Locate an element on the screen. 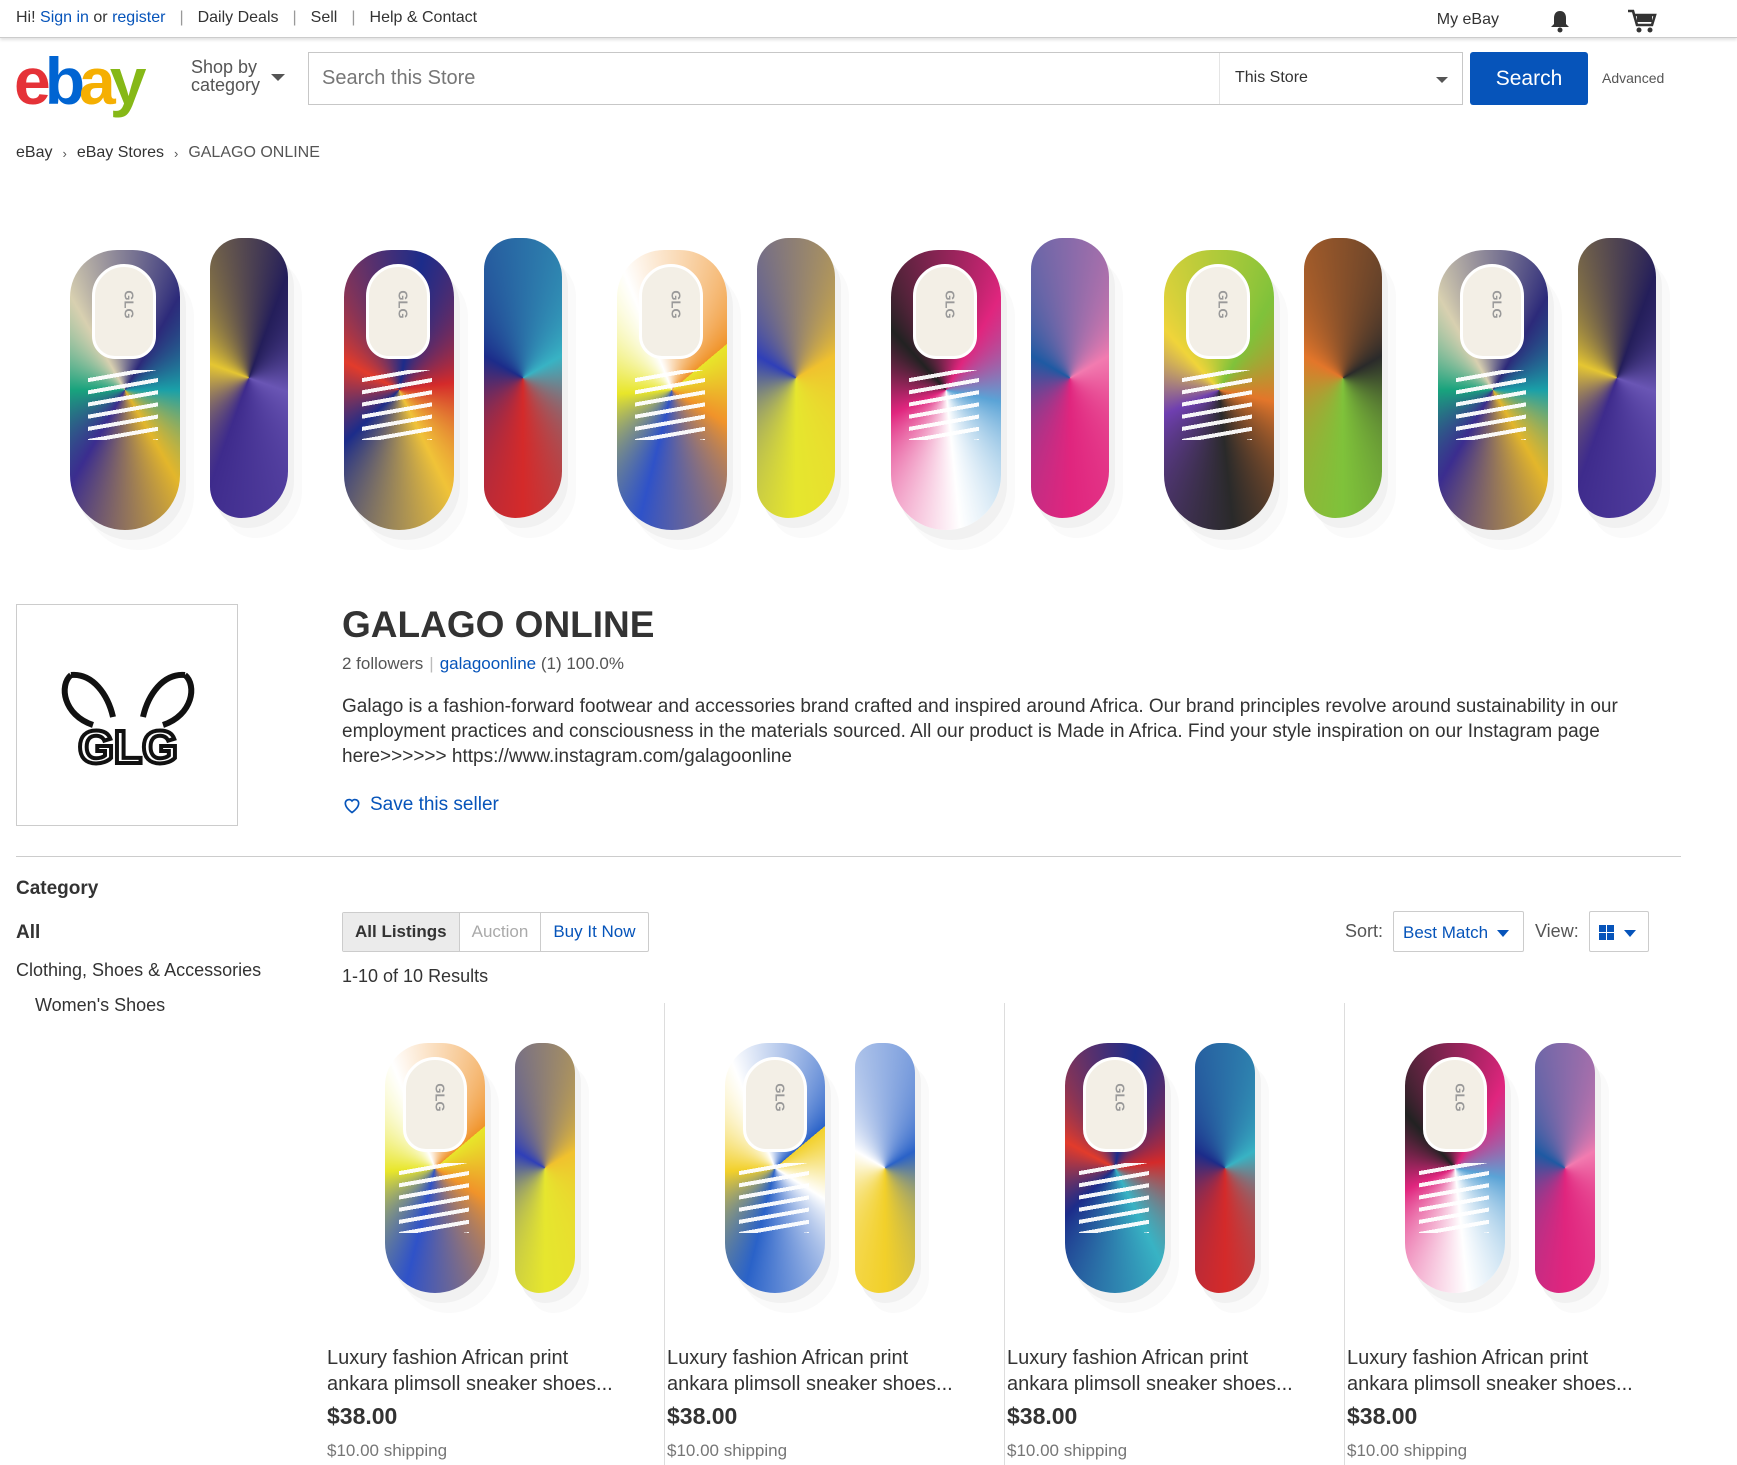 The height and width of the screenshot is (1465, 1737). sort-label: Sort: is located at coordinates (1364, 931).